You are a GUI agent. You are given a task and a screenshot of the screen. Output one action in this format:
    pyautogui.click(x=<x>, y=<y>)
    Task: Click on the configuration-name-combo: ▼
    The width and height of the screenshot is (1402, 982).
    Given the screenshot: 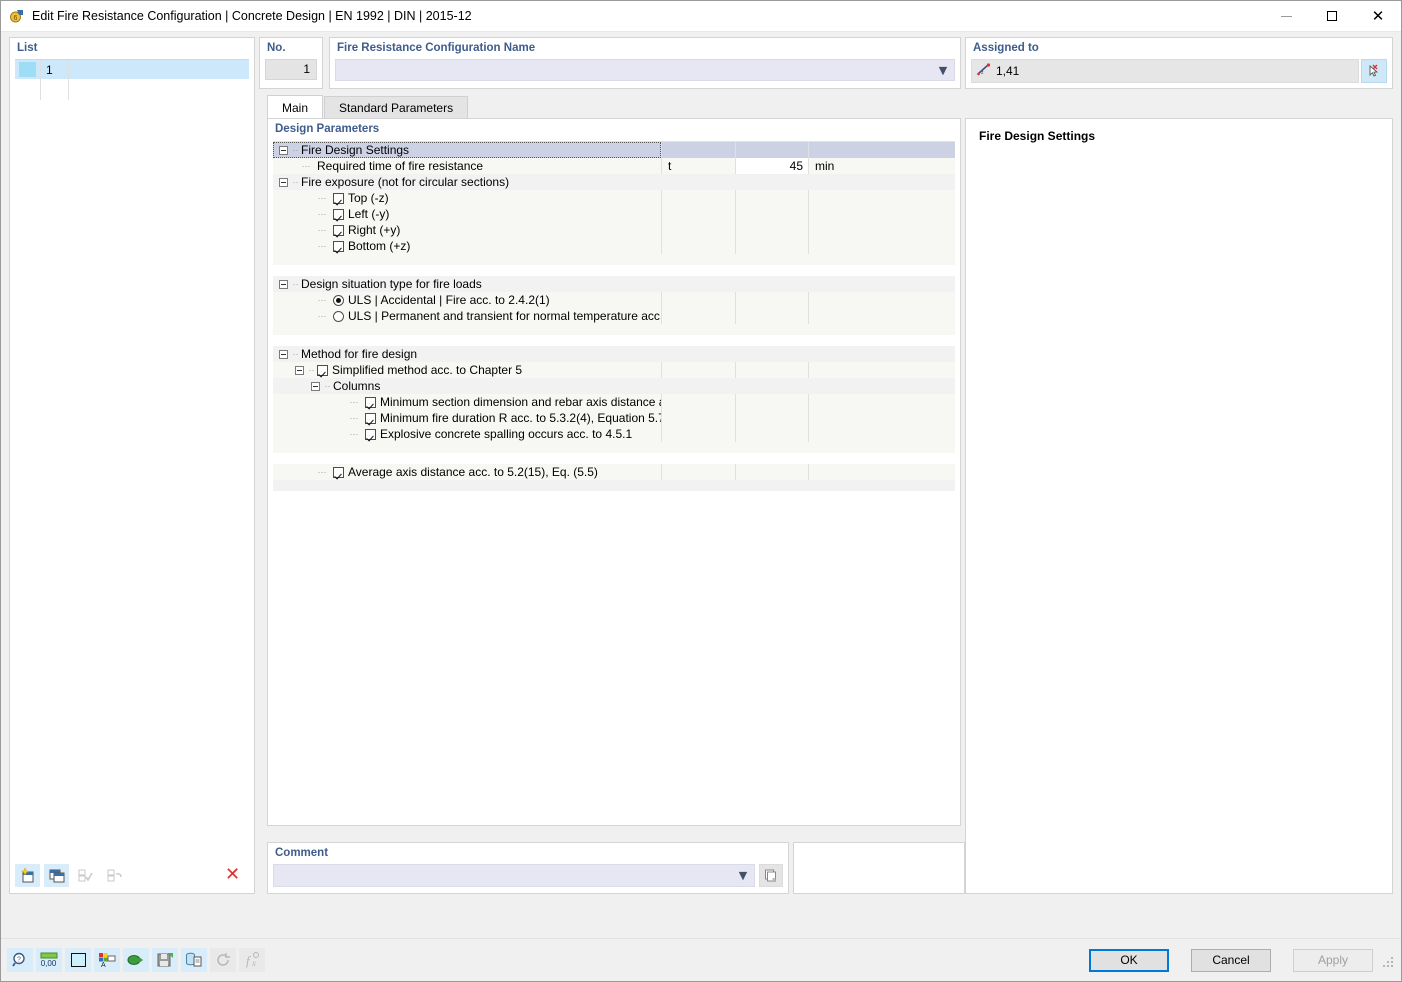 What is the action you would take?
    pyautogui.click(x=645, y=70)
    